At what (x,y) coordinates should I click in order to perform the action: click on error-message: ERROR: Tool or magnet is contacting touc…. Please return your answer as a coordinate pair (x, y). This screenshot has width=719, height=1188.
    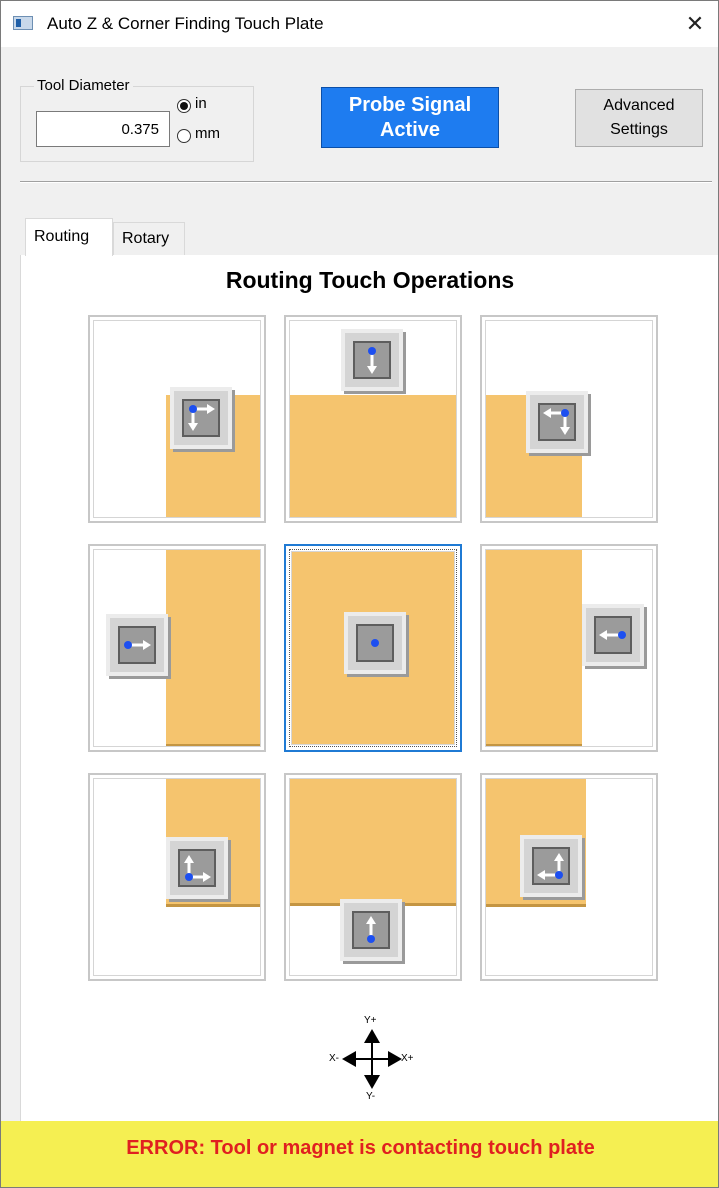
    Looking at the image, I should click on (360, 1148).